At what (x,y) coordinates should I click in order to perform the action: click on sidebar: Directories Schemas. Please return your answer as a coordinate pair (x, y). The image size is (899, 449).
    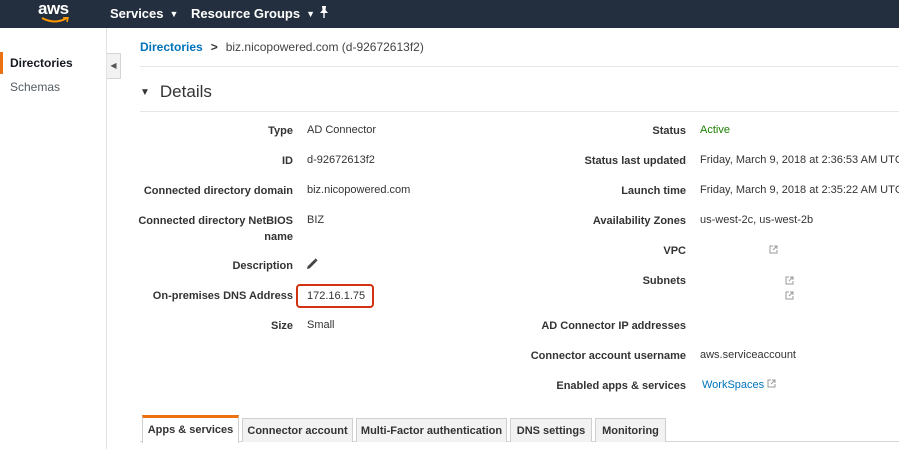
    Looking at the image, I should click on (53, 238).